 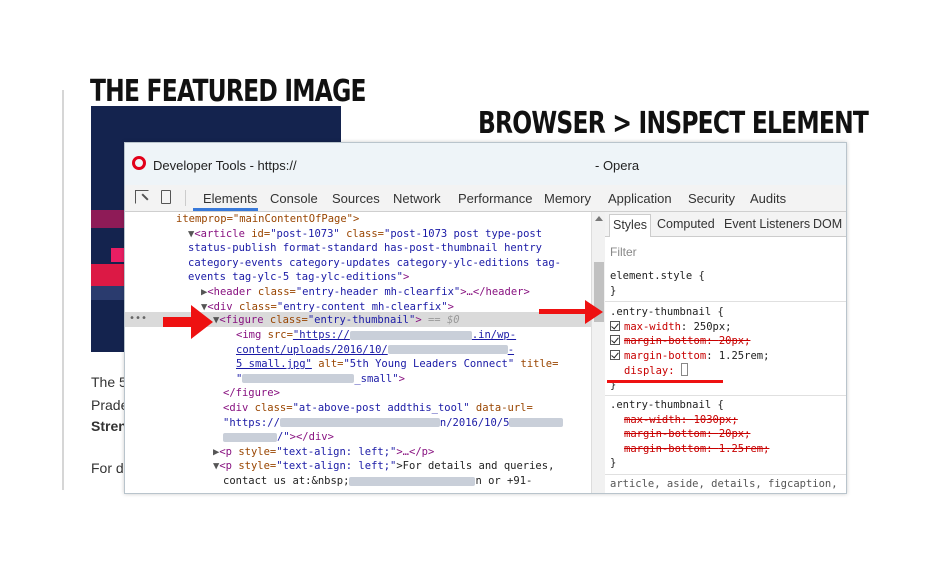 I want to click on dom-line: " _small">, so click(x=320, y=379).